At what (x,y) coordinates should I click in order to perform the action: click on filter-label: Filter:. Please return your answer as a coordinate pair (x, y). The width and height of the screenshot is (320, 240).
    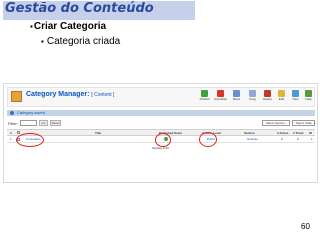
    Looking at the image, I should click on (13, 123).